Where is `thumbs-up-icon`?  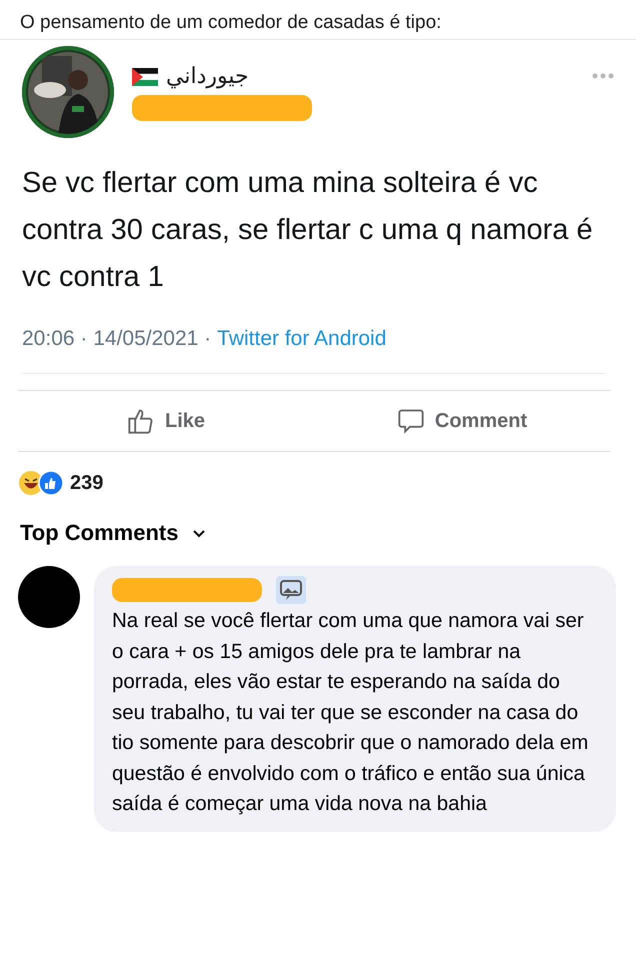
thumbs-up-icon is located at coordinates (140, 421).